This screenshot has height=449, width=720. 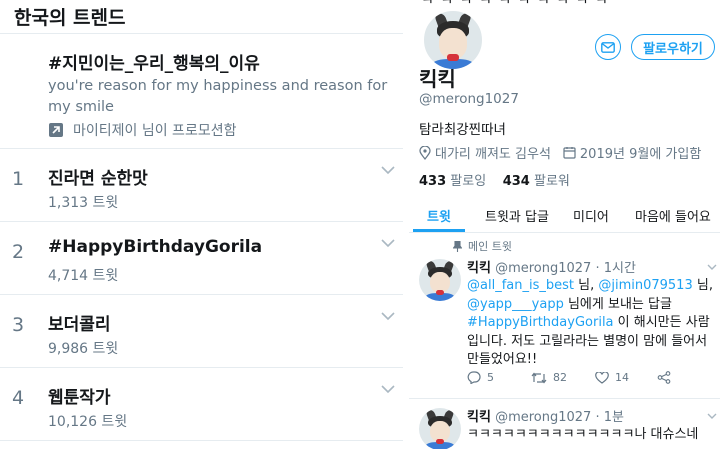 I want to click on trend-count: 9,986 트윗, so click(x=83, y=349).